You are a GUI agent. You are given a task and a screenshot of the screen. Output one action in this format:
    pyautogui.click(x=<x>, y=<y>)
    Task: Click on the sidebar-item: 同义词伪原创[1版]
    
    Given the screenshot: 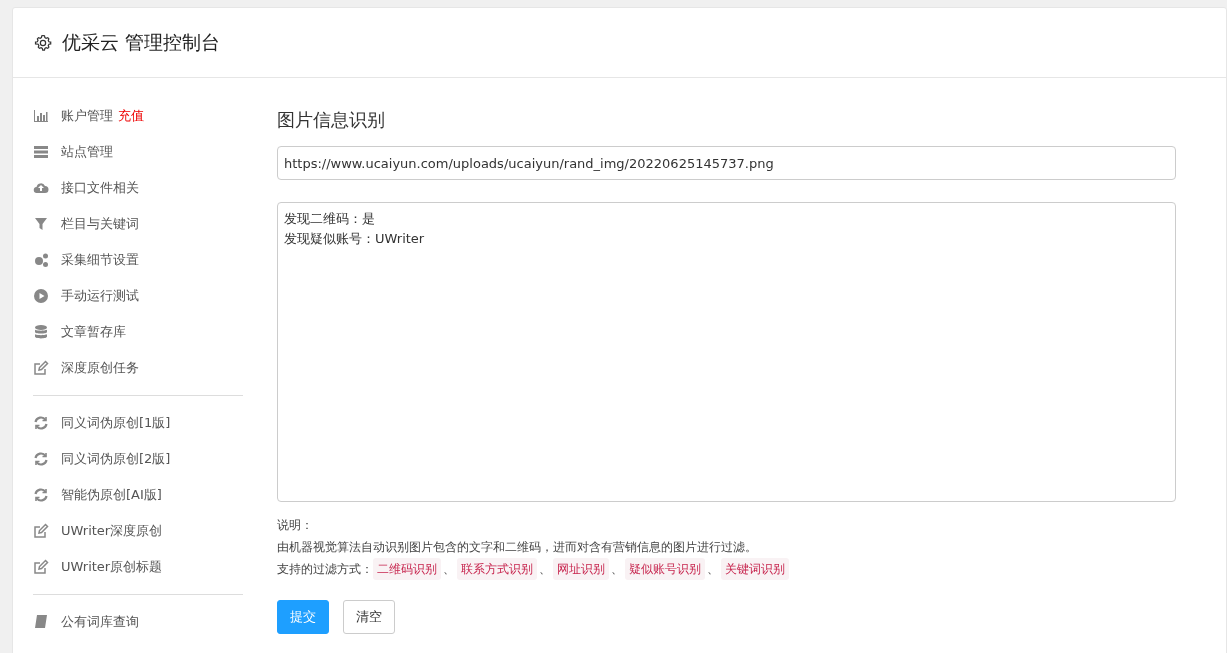 What is the action you would take?
    pyautogui.click(x=138, y=423)
    